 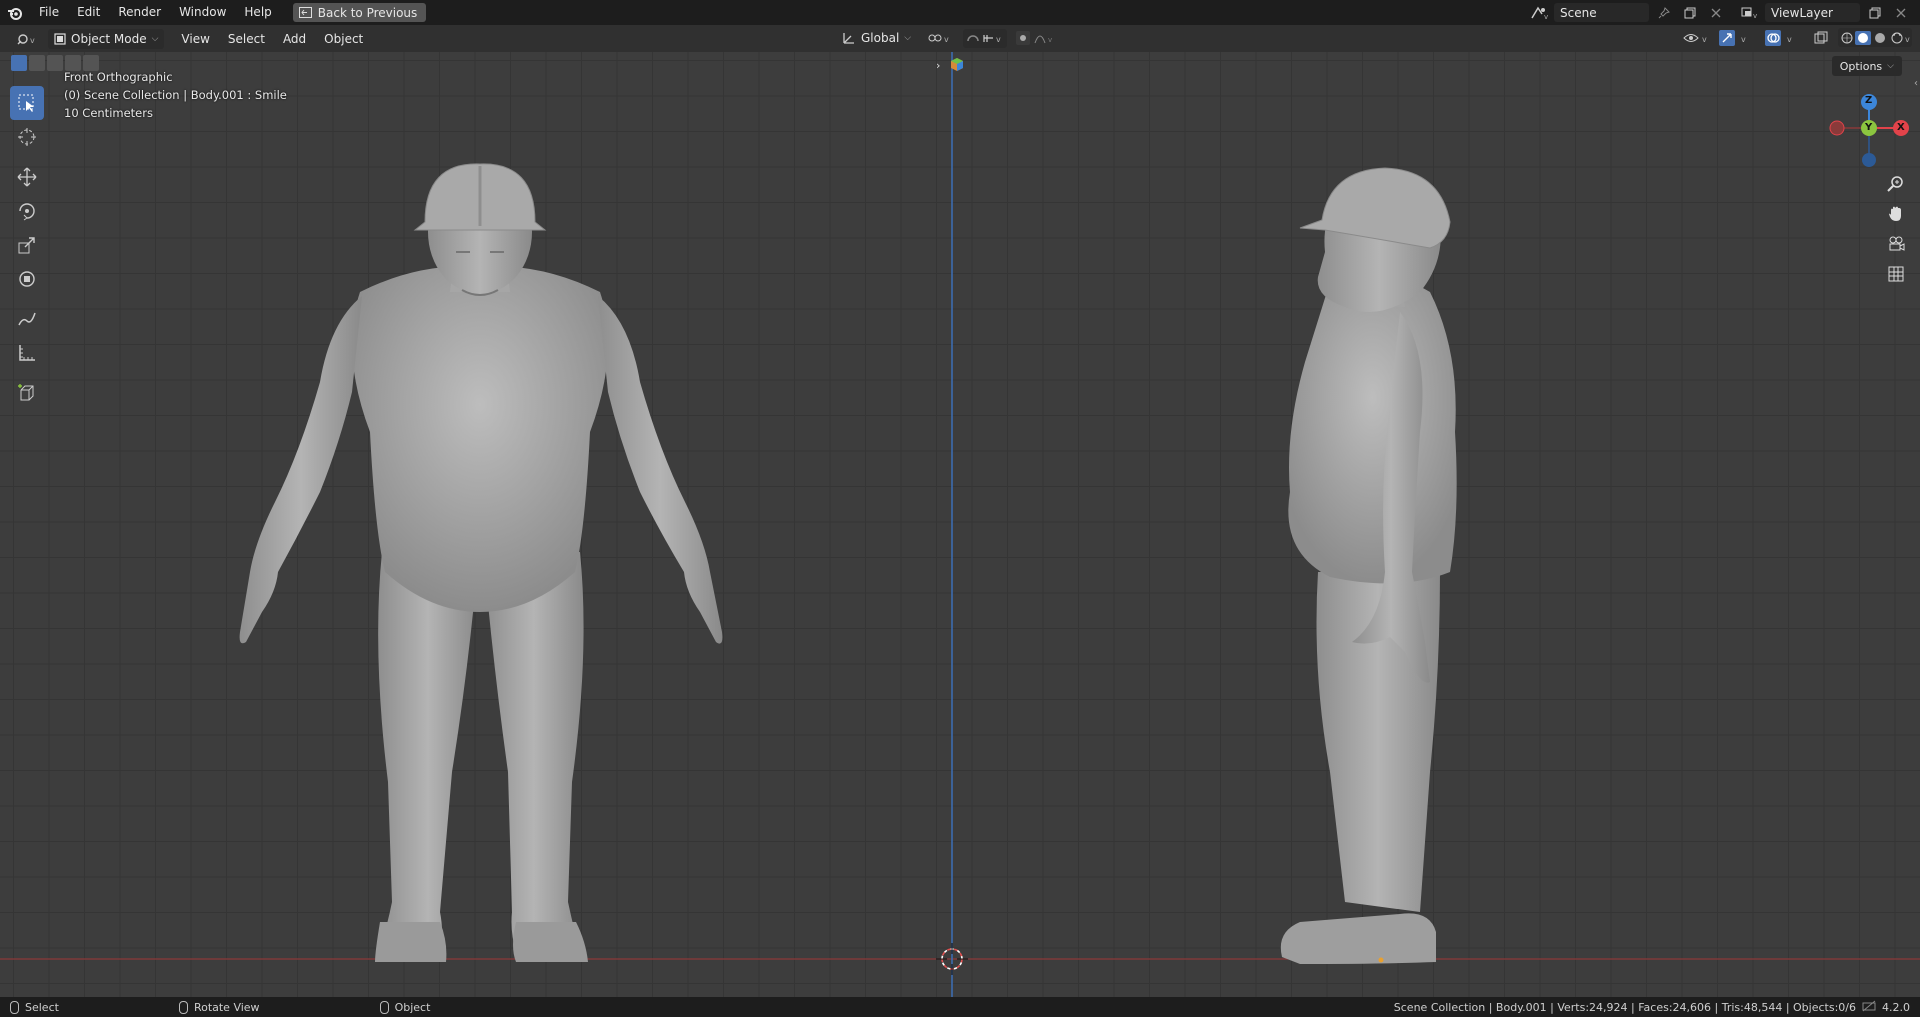 I want to click on shading-modes-icon: v, so click(x=1875, y=37).